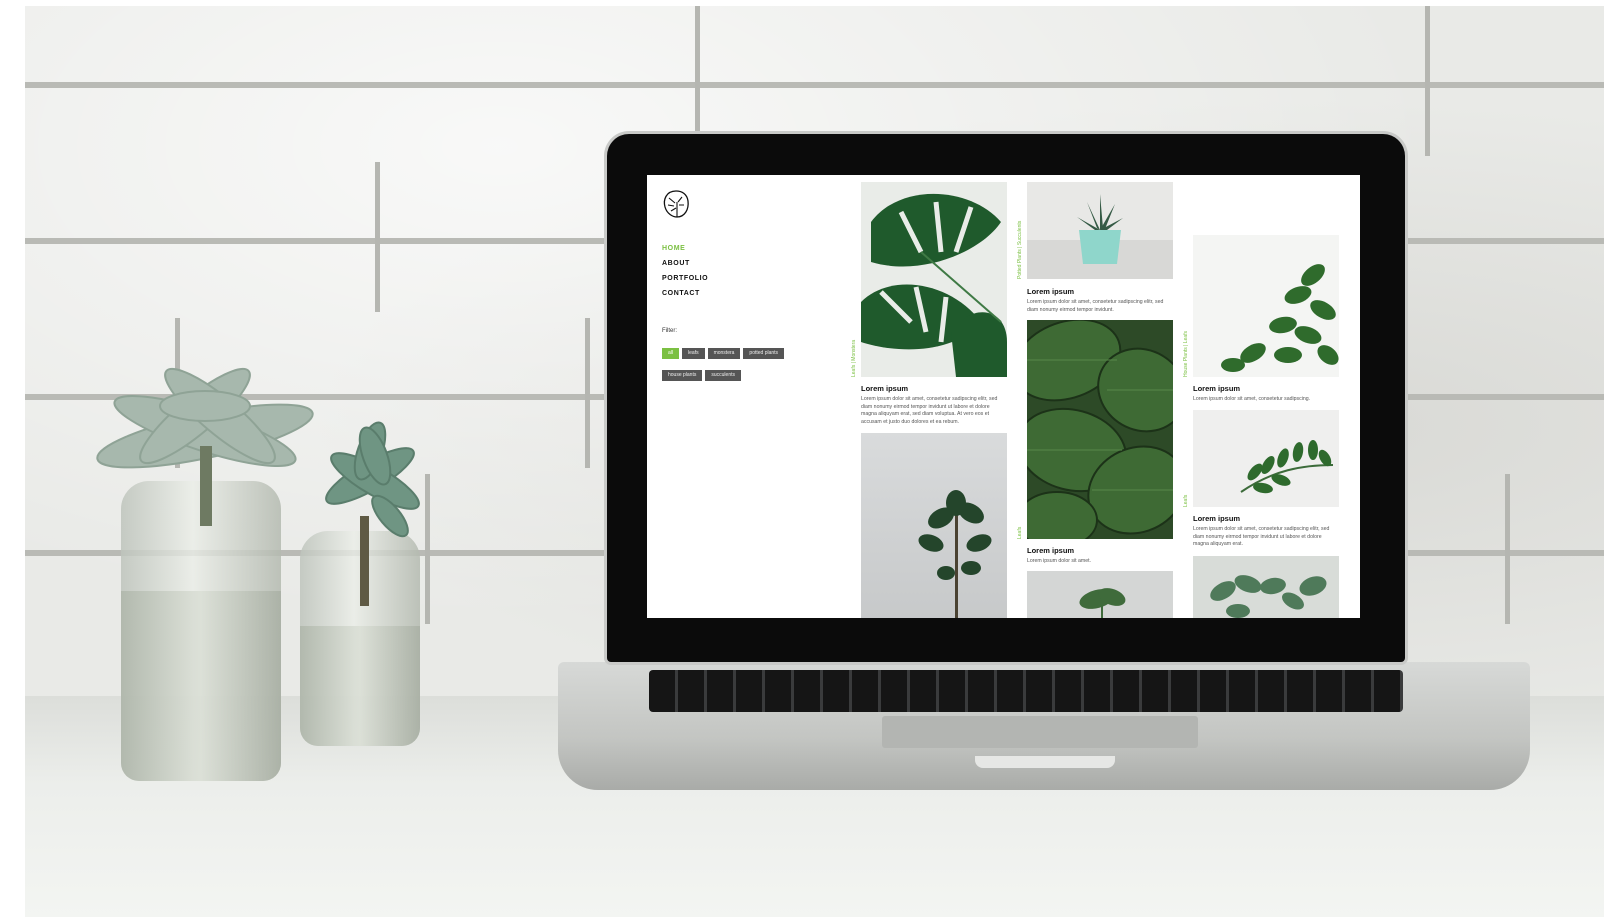 The height and width of the screenshot is (917, 1604). I want to click on laptop-keyboard, so click(1026, 691).